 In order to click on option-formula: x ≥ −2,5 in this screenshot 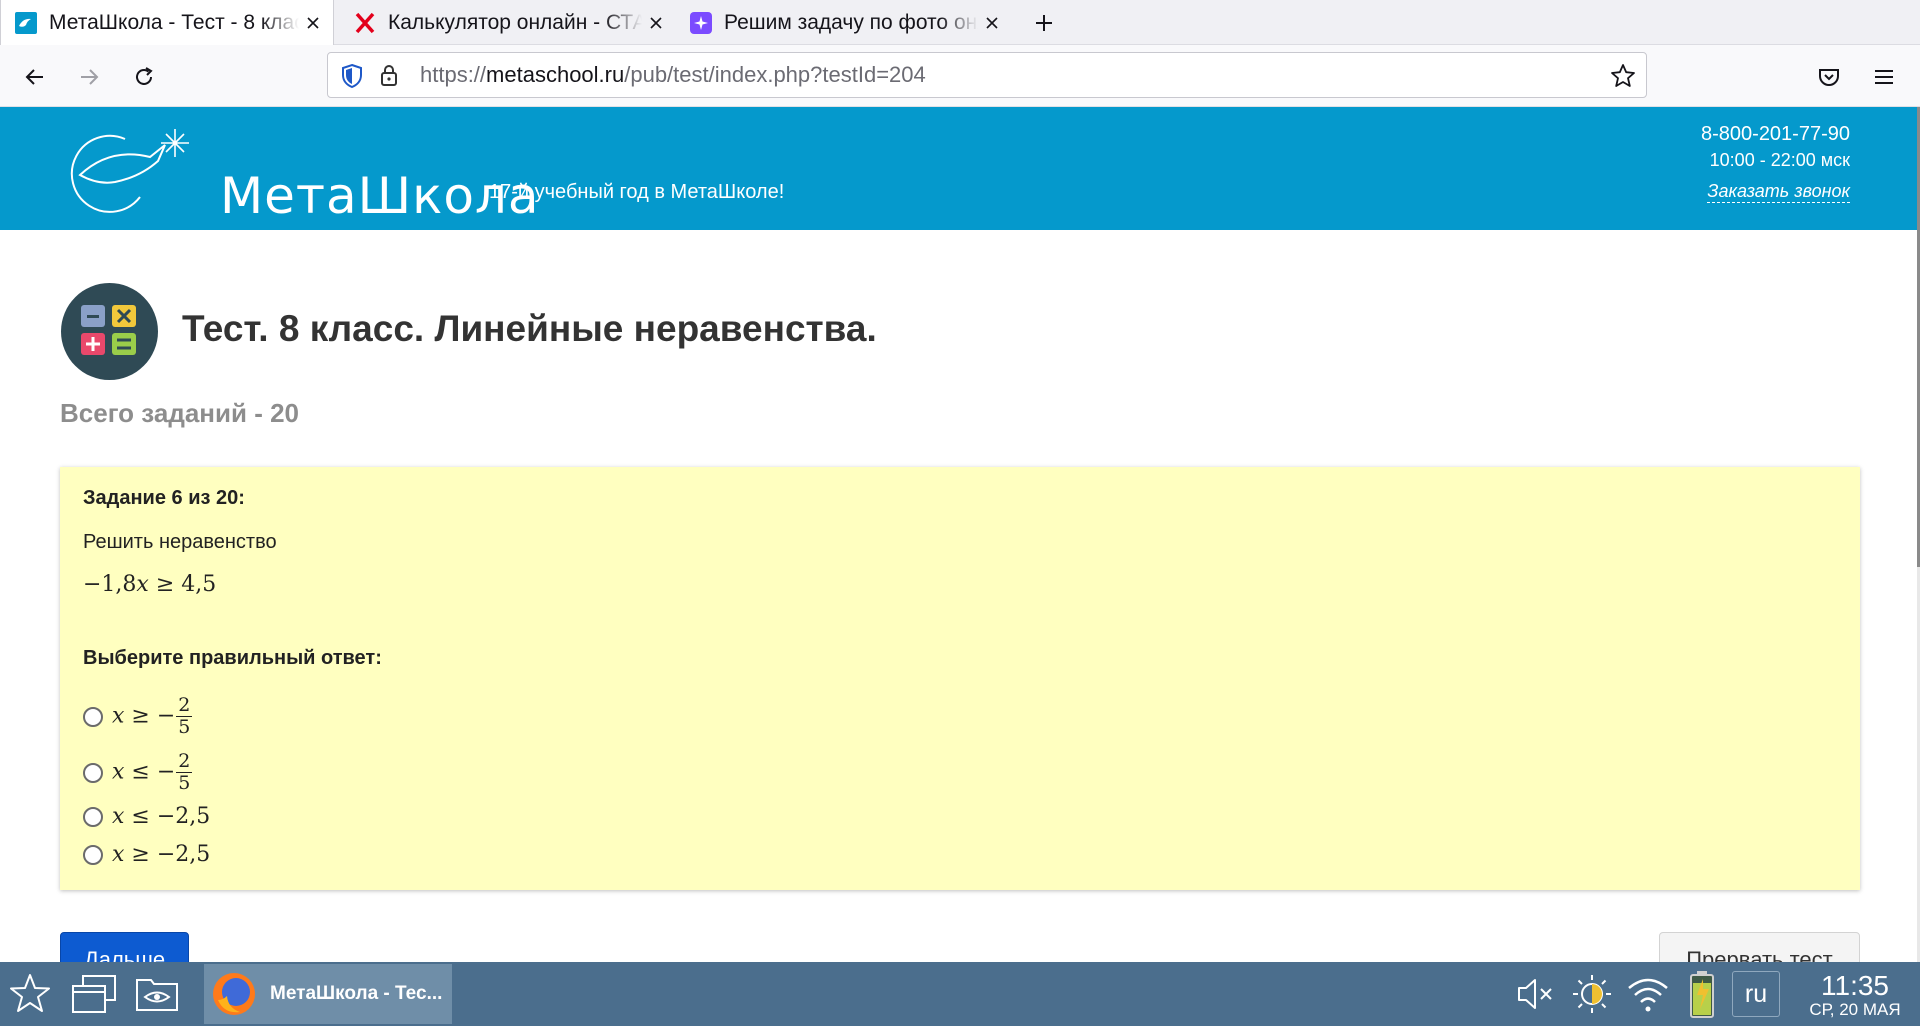, I will do `click(161, 854)`.